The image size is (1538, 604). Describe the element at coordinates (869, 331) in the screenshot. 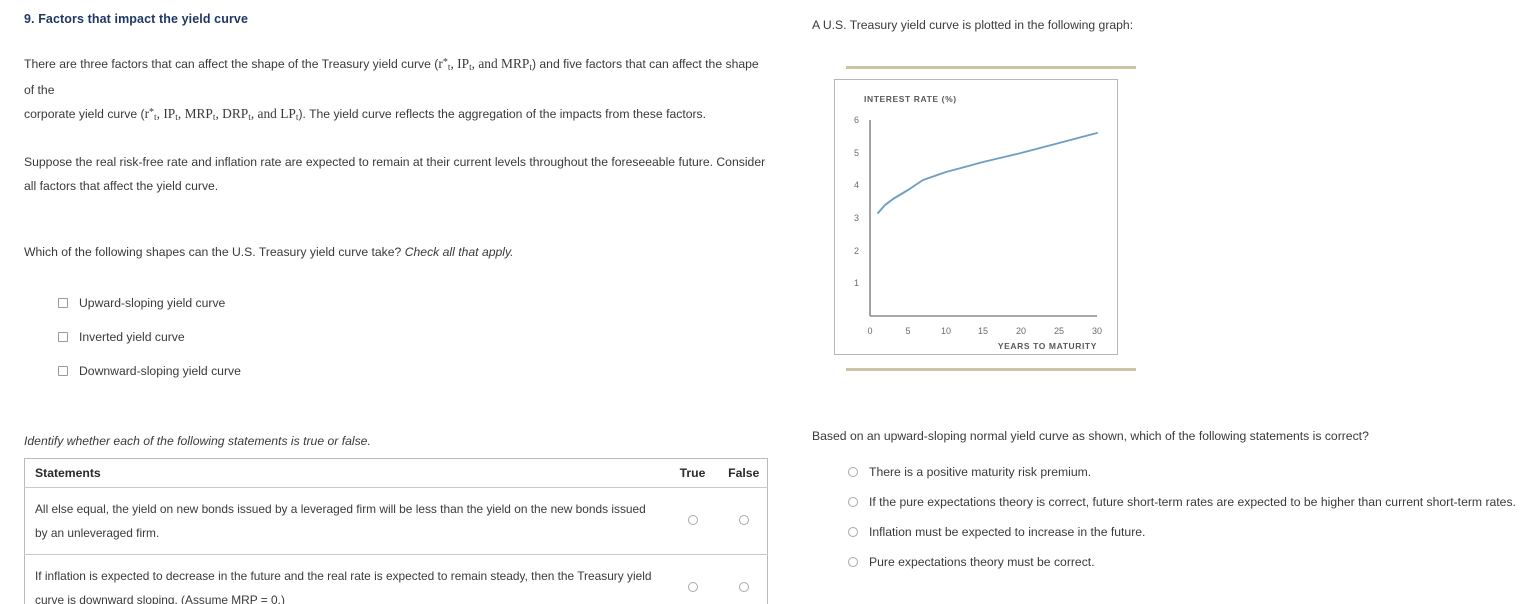

I see `chart-xtick-0: 0` at that location.